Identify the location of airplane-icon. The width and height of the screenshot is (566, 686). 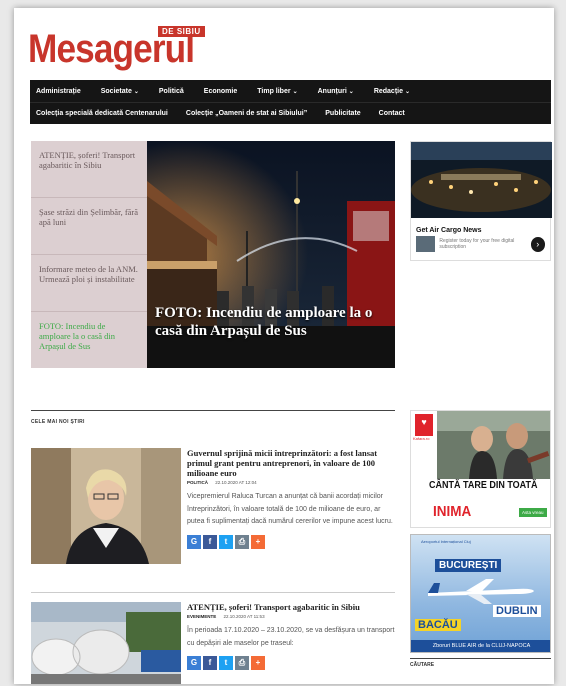
(481, 591).